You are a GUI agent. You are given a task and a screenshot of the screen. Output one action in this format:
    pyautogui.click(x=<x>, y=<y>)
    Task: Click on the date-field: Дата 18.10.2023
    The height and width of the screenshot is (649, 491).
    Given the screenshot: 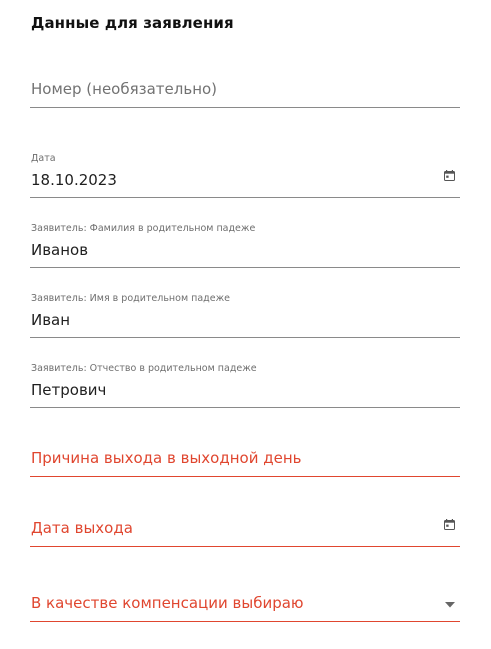 What is the action you would take?
    pyautogui.click(x=245, y=175)
    